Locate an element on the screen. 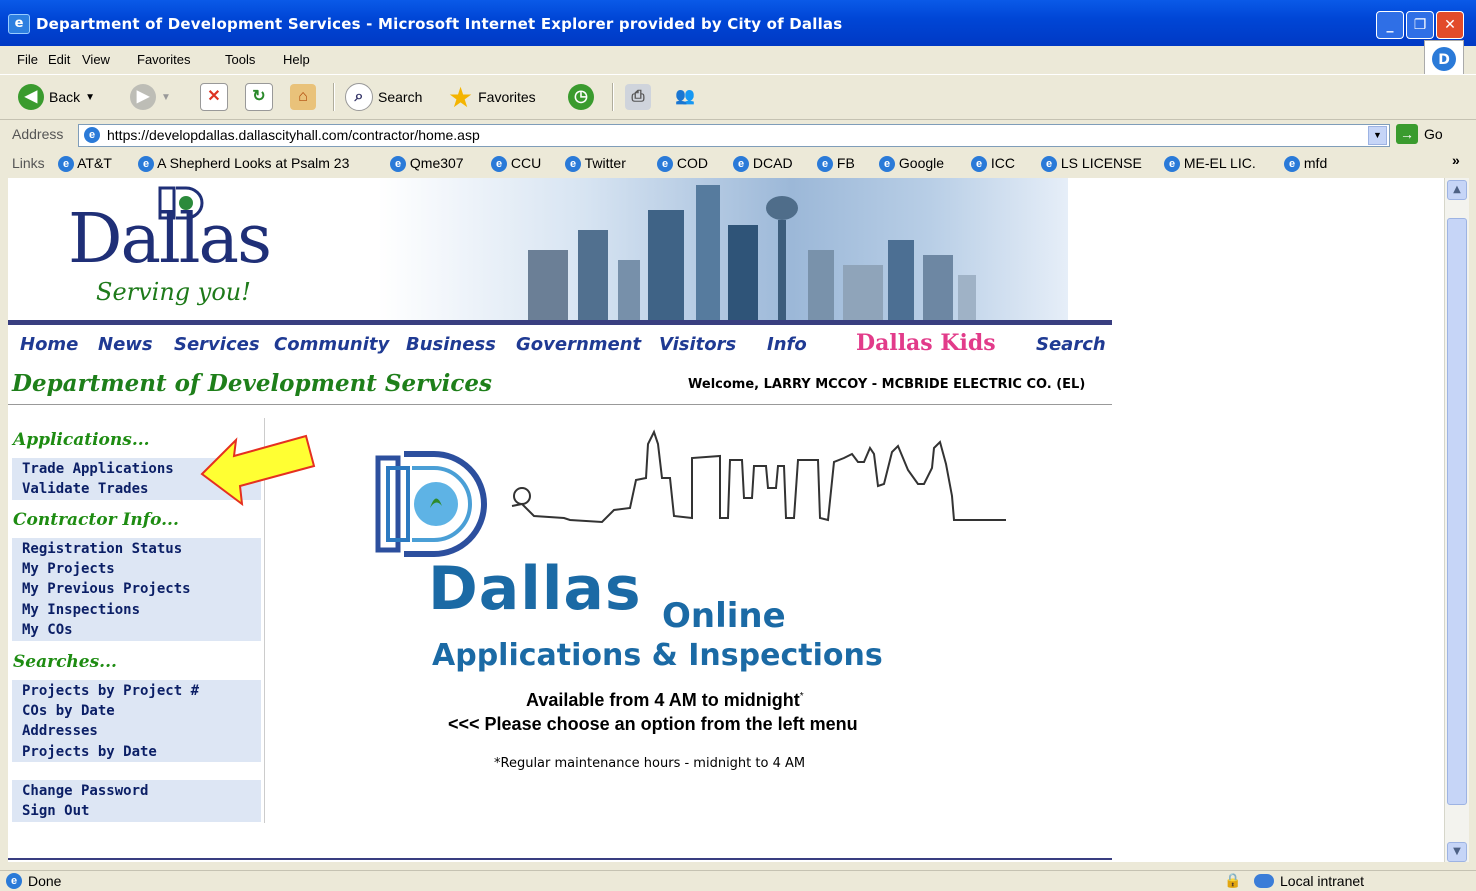 Image resolution: width=1476 pixels, height=891 pixels. security-zone: Local intranet is located at coordinates (1309, 881).